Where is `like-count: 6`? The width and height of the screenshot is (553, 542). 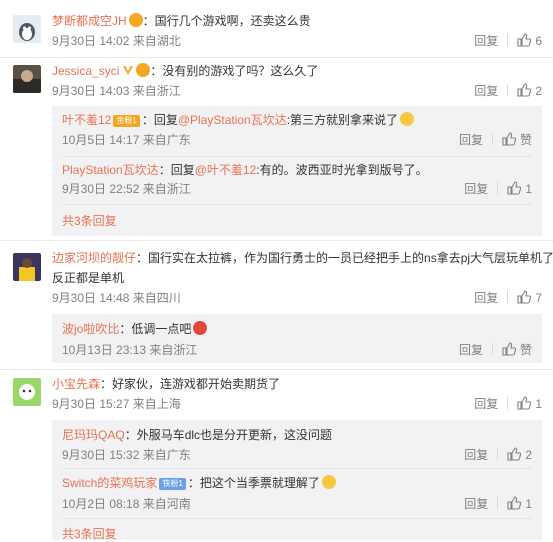 like-count: 6 is located at coordinates (538, 41).